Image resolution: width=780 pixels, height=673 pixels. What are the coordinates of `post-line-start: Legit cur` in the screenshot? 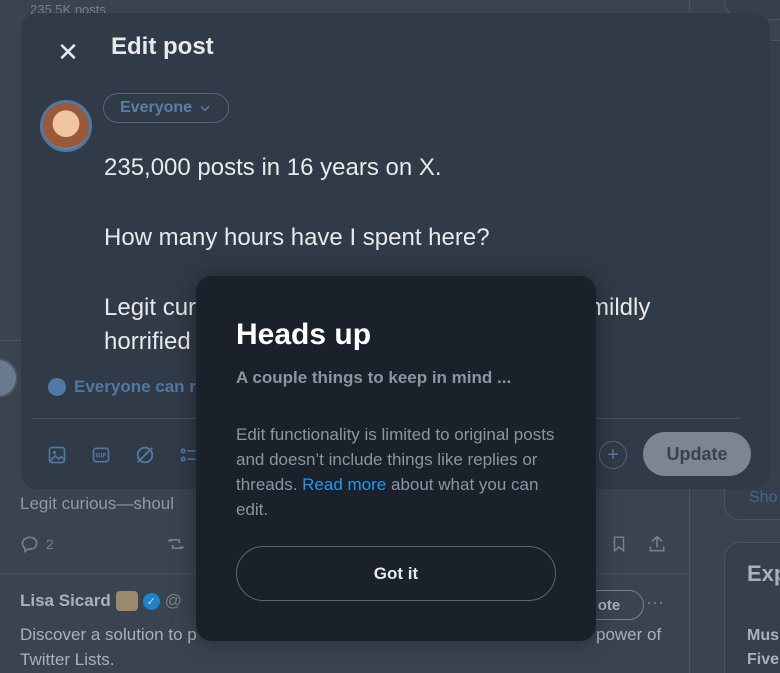 It's located at (150, 307).